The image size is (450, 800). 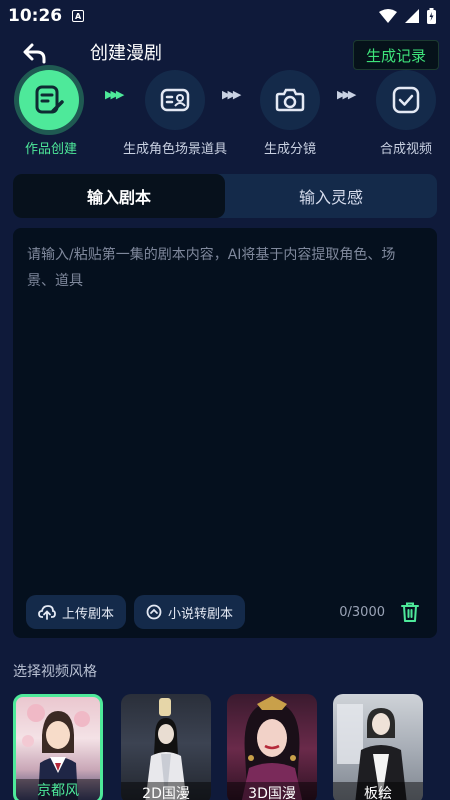 I want to click on script-input-placeholder: 请输入/粘贴第一集的剧本内容，AI将基于内容提取角色、场景、道具, so click(x=222, y=268).